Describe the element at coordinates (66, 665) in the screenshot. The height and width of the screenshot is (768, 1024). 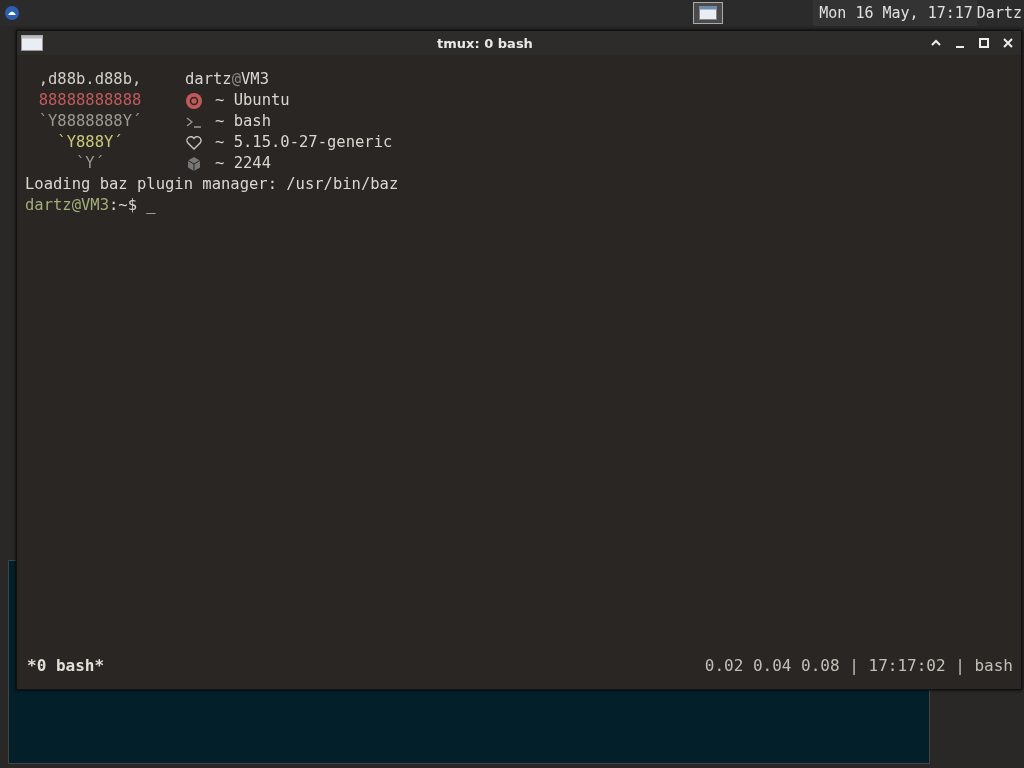
I see `tmux-window-tab: *0 bash*` at that location.